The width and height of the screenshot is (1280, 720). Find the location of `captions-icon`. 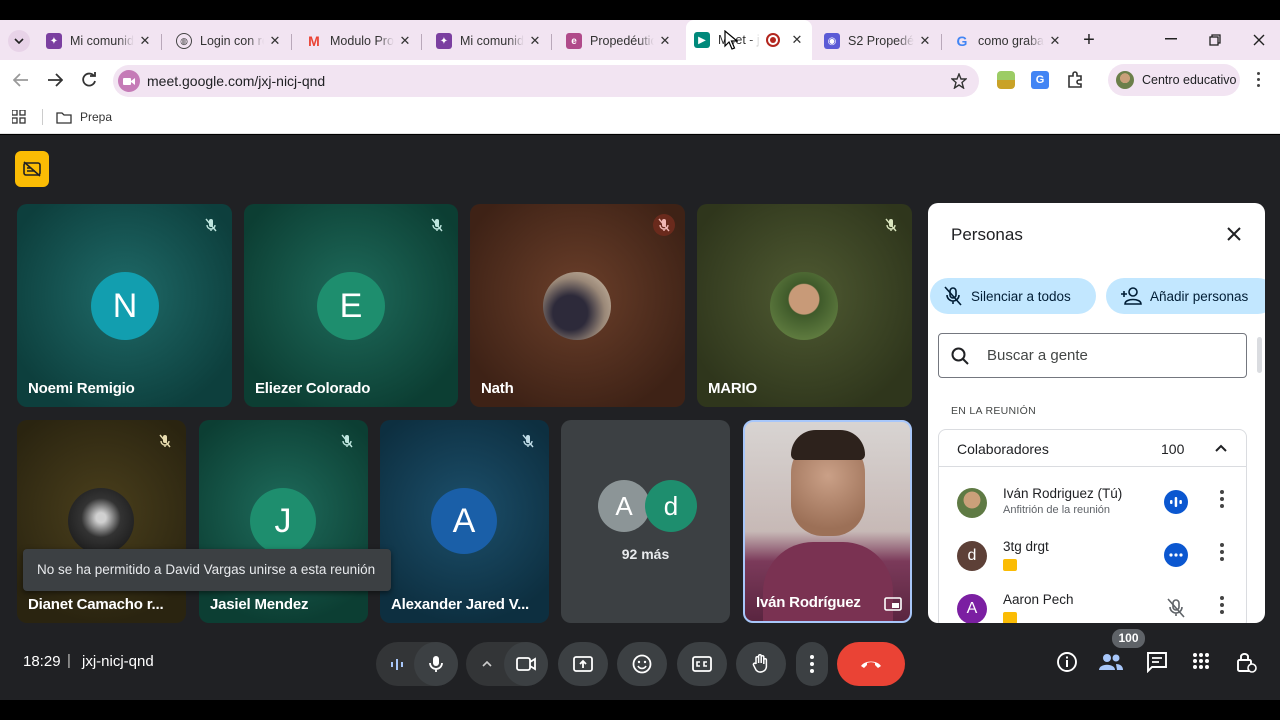

captions-icon is located at coordinates (702, 664).